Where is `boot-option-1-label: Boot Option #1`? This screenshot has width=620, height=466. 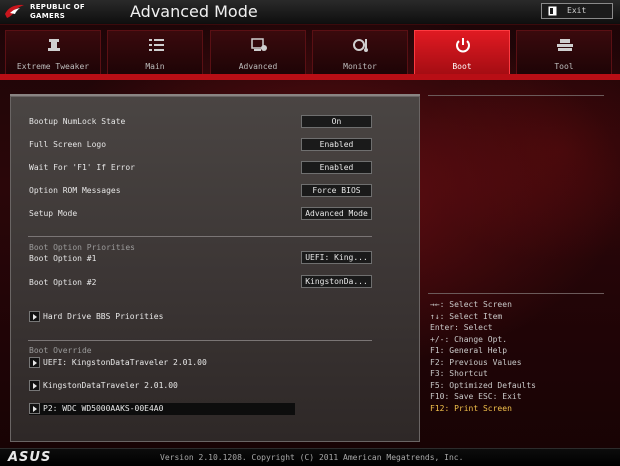 boot-option-1-label: Boot Option #1 is located at coordinates (63, 258).